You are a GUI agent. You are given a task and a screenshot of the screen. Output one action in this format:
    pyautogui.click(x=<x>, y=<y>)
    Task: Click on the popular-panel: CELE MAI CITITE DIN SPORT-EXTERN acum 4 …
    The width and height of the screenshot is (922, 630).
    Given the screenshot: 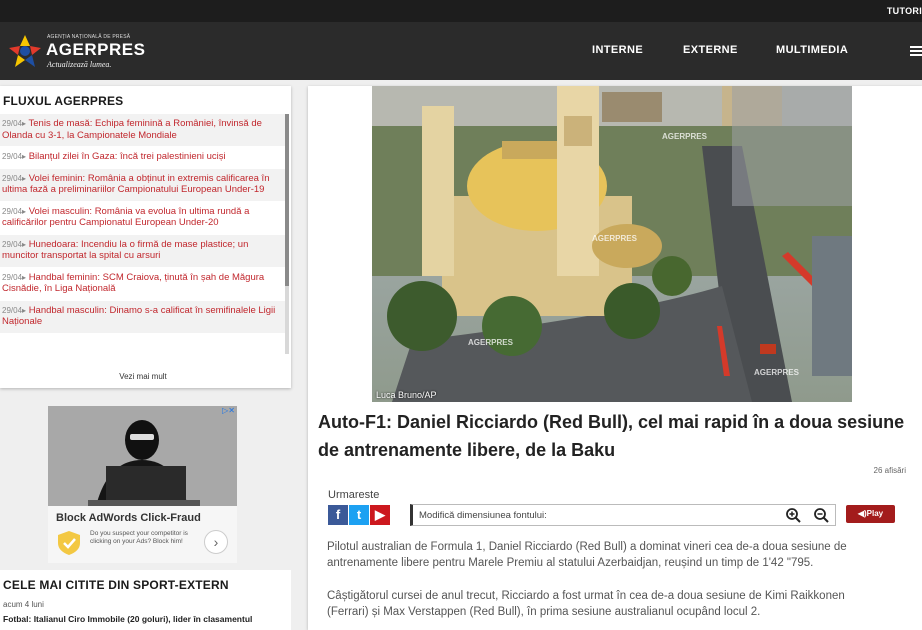 What is the action you would take?
    pyautogui.click(x=145, y=600)
    